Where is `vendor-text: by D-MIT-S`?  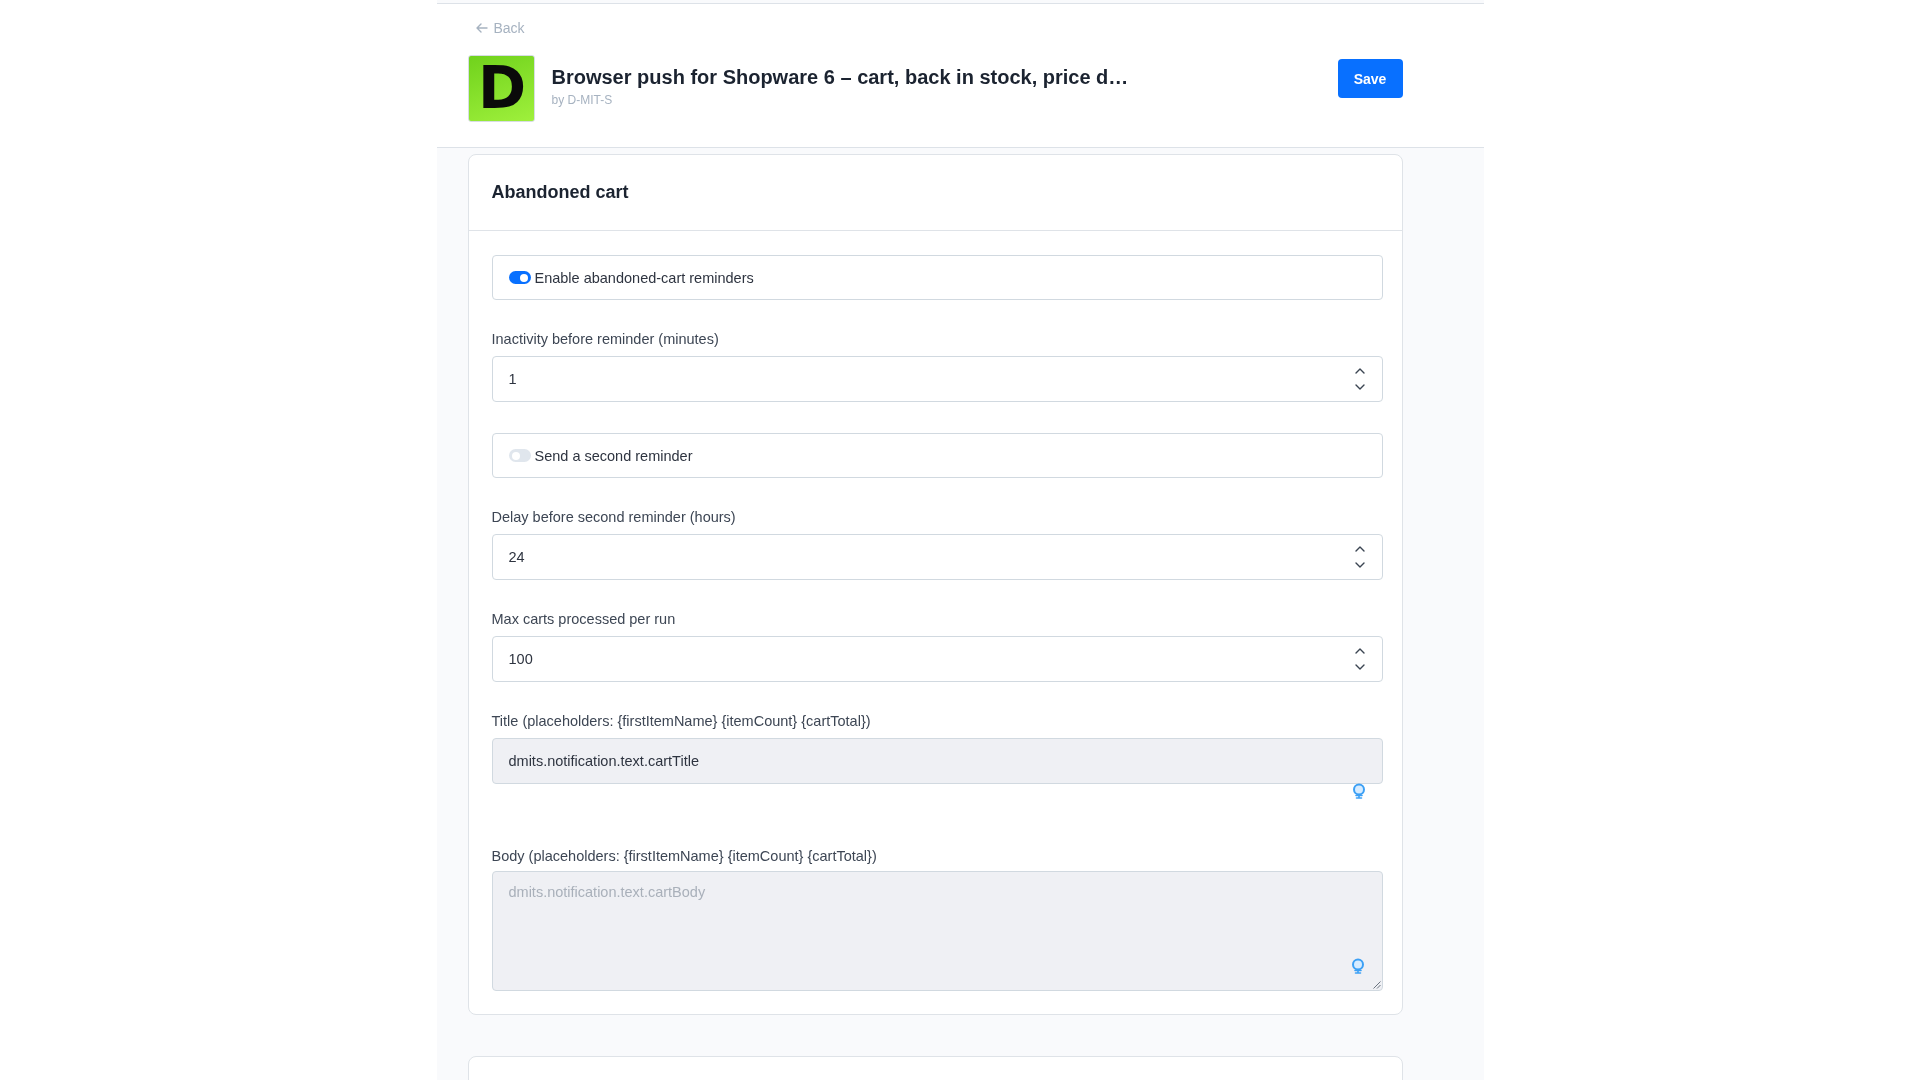 vendor-text: by D-MIT-S is located at coordinates (582, 100).